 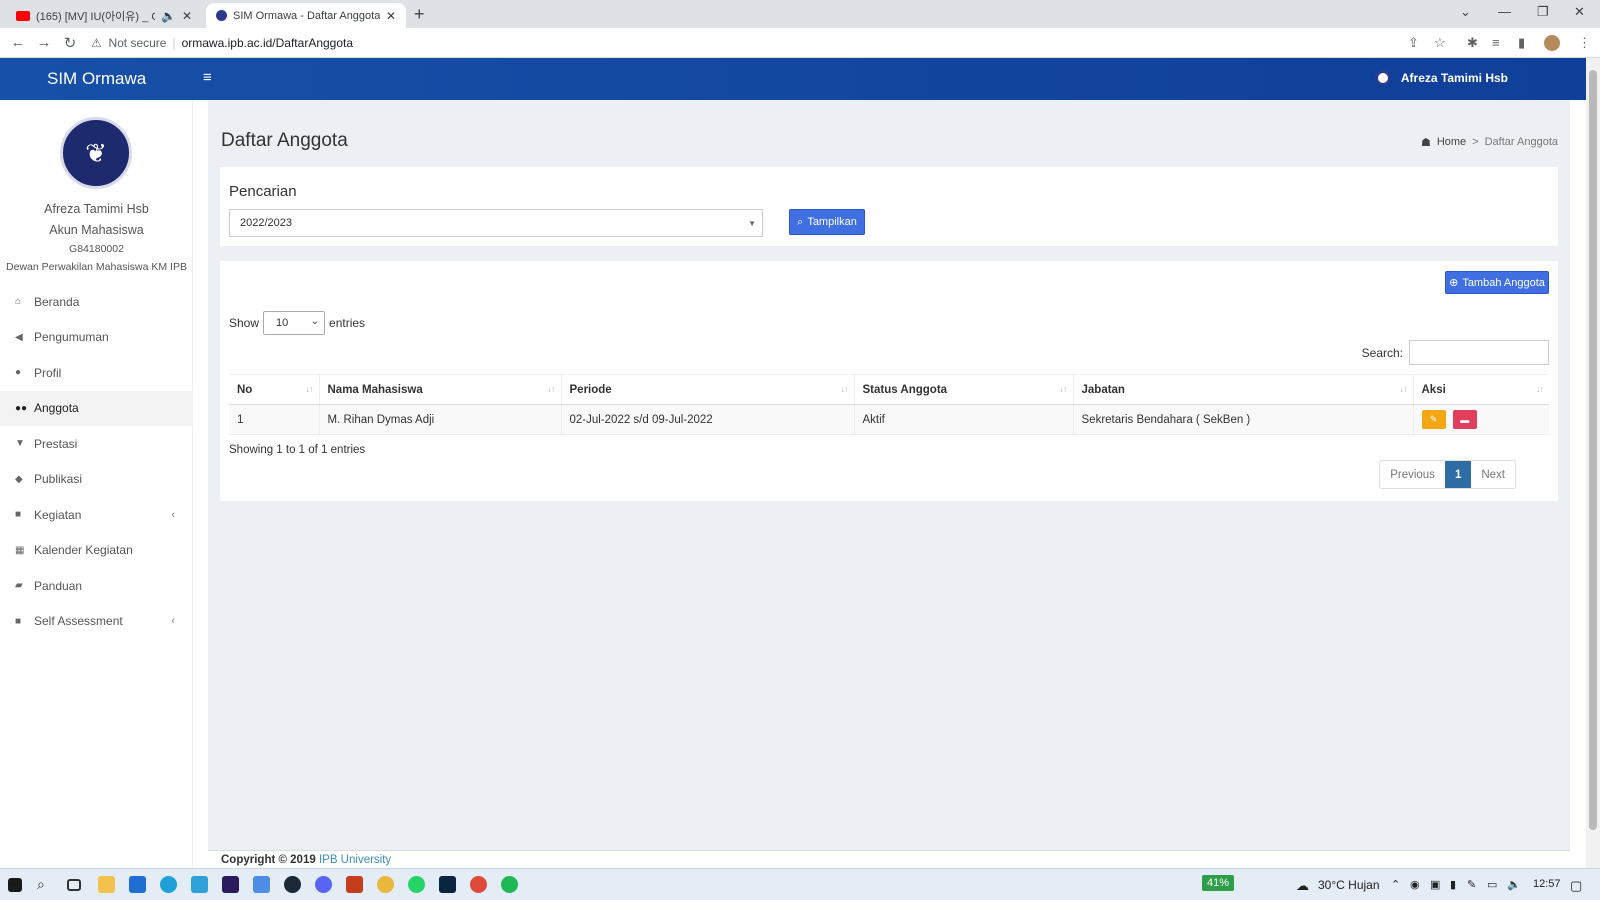 What do you see at coordinates (44, 42) in the screenshot?
I see `forward-icon: →` at bounding box center [44, 42].